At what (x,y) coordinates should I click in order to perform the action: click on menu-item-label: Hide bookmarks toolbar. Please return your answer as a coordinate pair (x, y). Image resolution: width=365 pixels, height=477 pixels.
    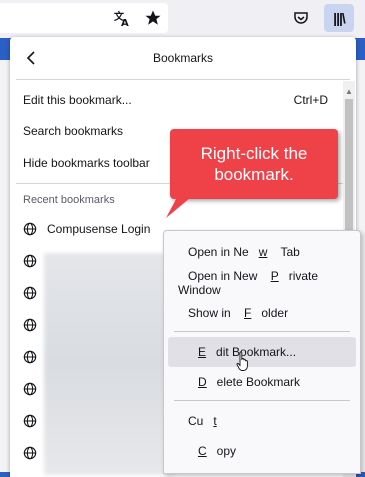
    Looking at the image, I should click on (86, 163).